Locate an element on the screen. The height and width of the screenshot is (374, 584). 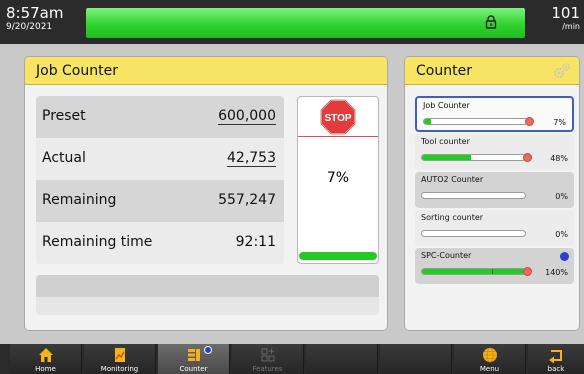
message-area is located at coordinates (207, 295).